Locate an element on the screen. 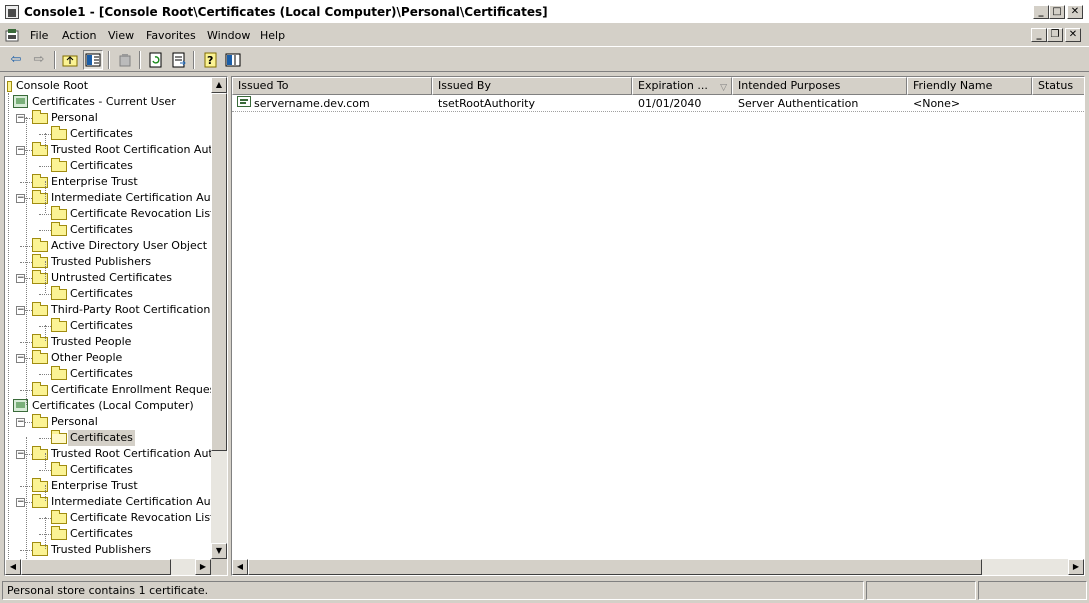 Image resolution: width=1089 pixels, height=603 pixels. column-friendly-name: Friendly Name is located at coordinates (969, 86).